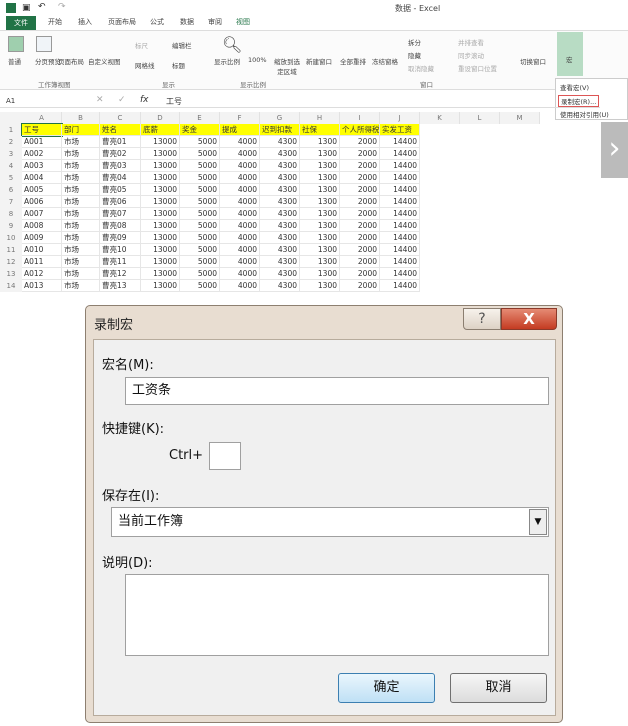 The height and width of the screenshot is (726, 628). I want to click on col-header: F, so click(240, 118).